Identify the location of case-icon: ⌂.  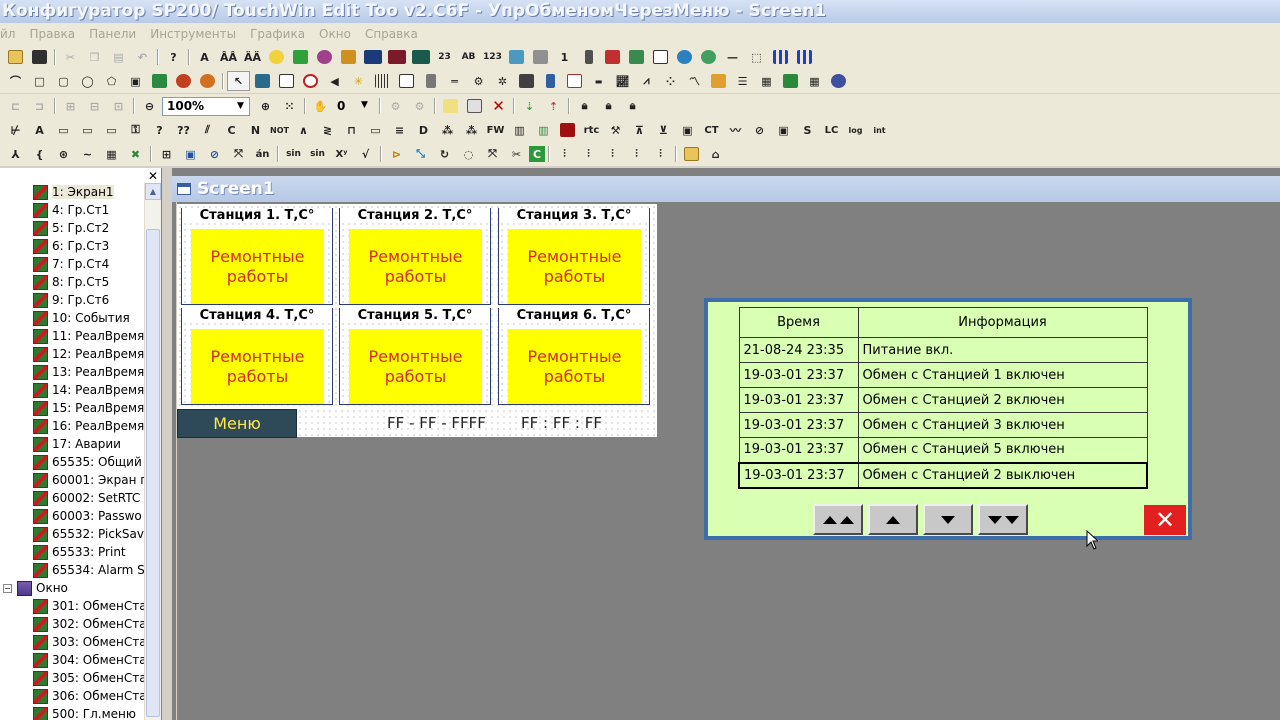
(715, 154).